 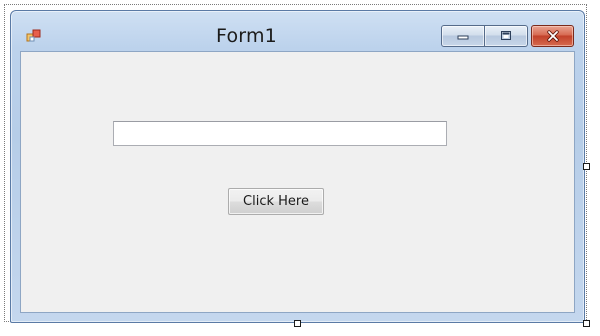 What do you see at coordinates (297, 323) in the screenshot?
I see `resize-handle-bottom` at bounding box center [297, 323].